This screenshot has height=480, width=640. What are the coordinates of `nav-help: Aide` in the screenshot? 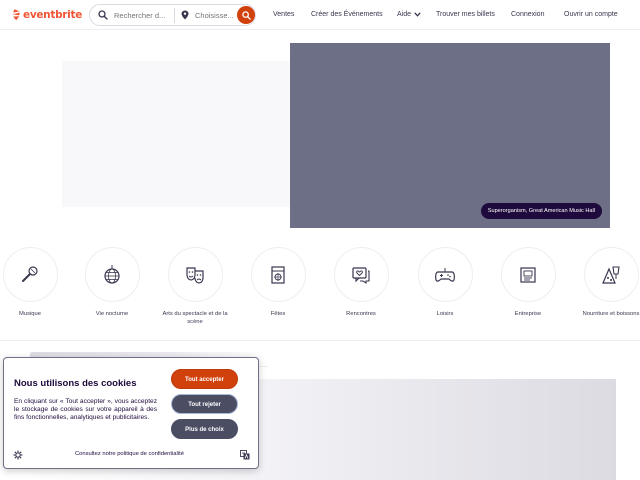 It's located at (409, 14).